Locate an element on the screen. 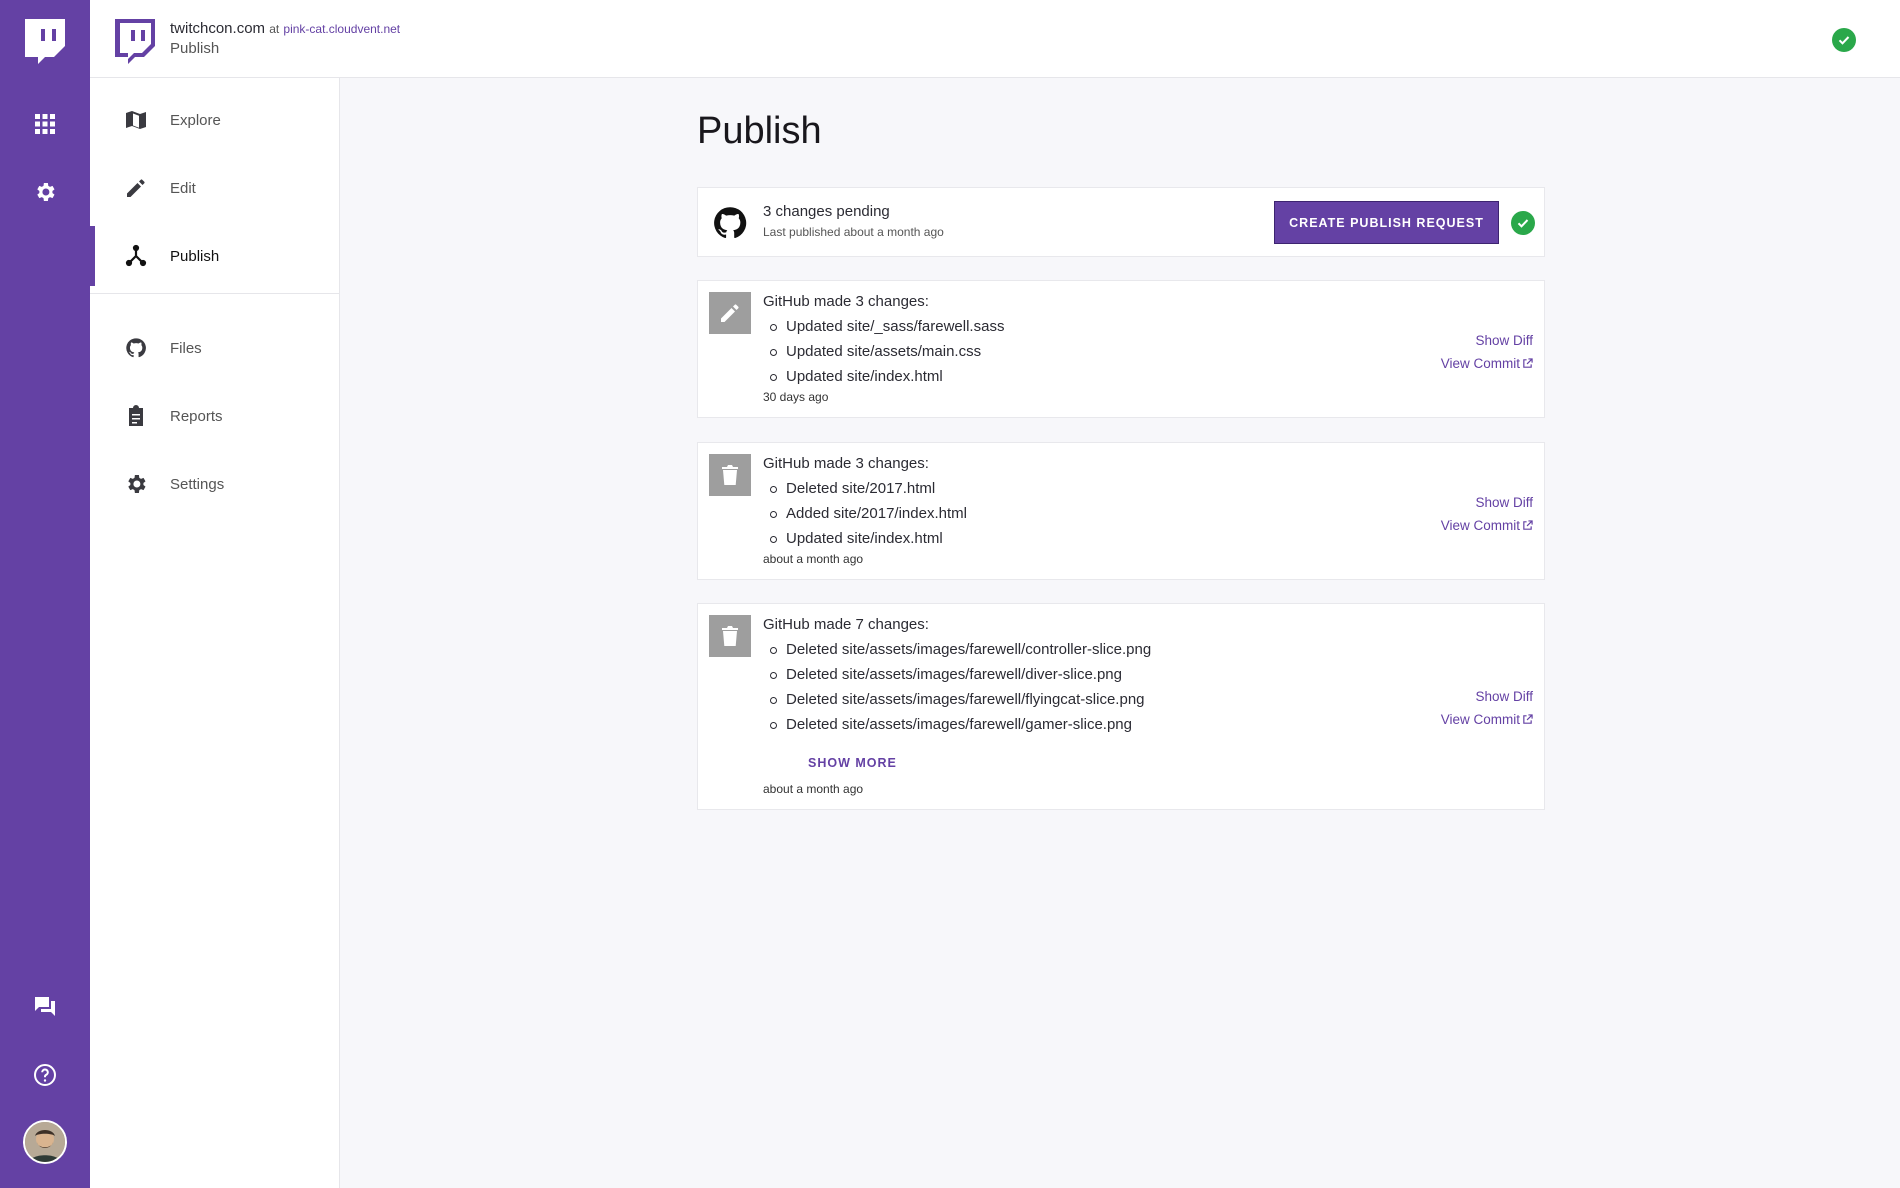 The image size is (1900, 1188). nav-item-settings: Settings is located at coordinates (215, 484).